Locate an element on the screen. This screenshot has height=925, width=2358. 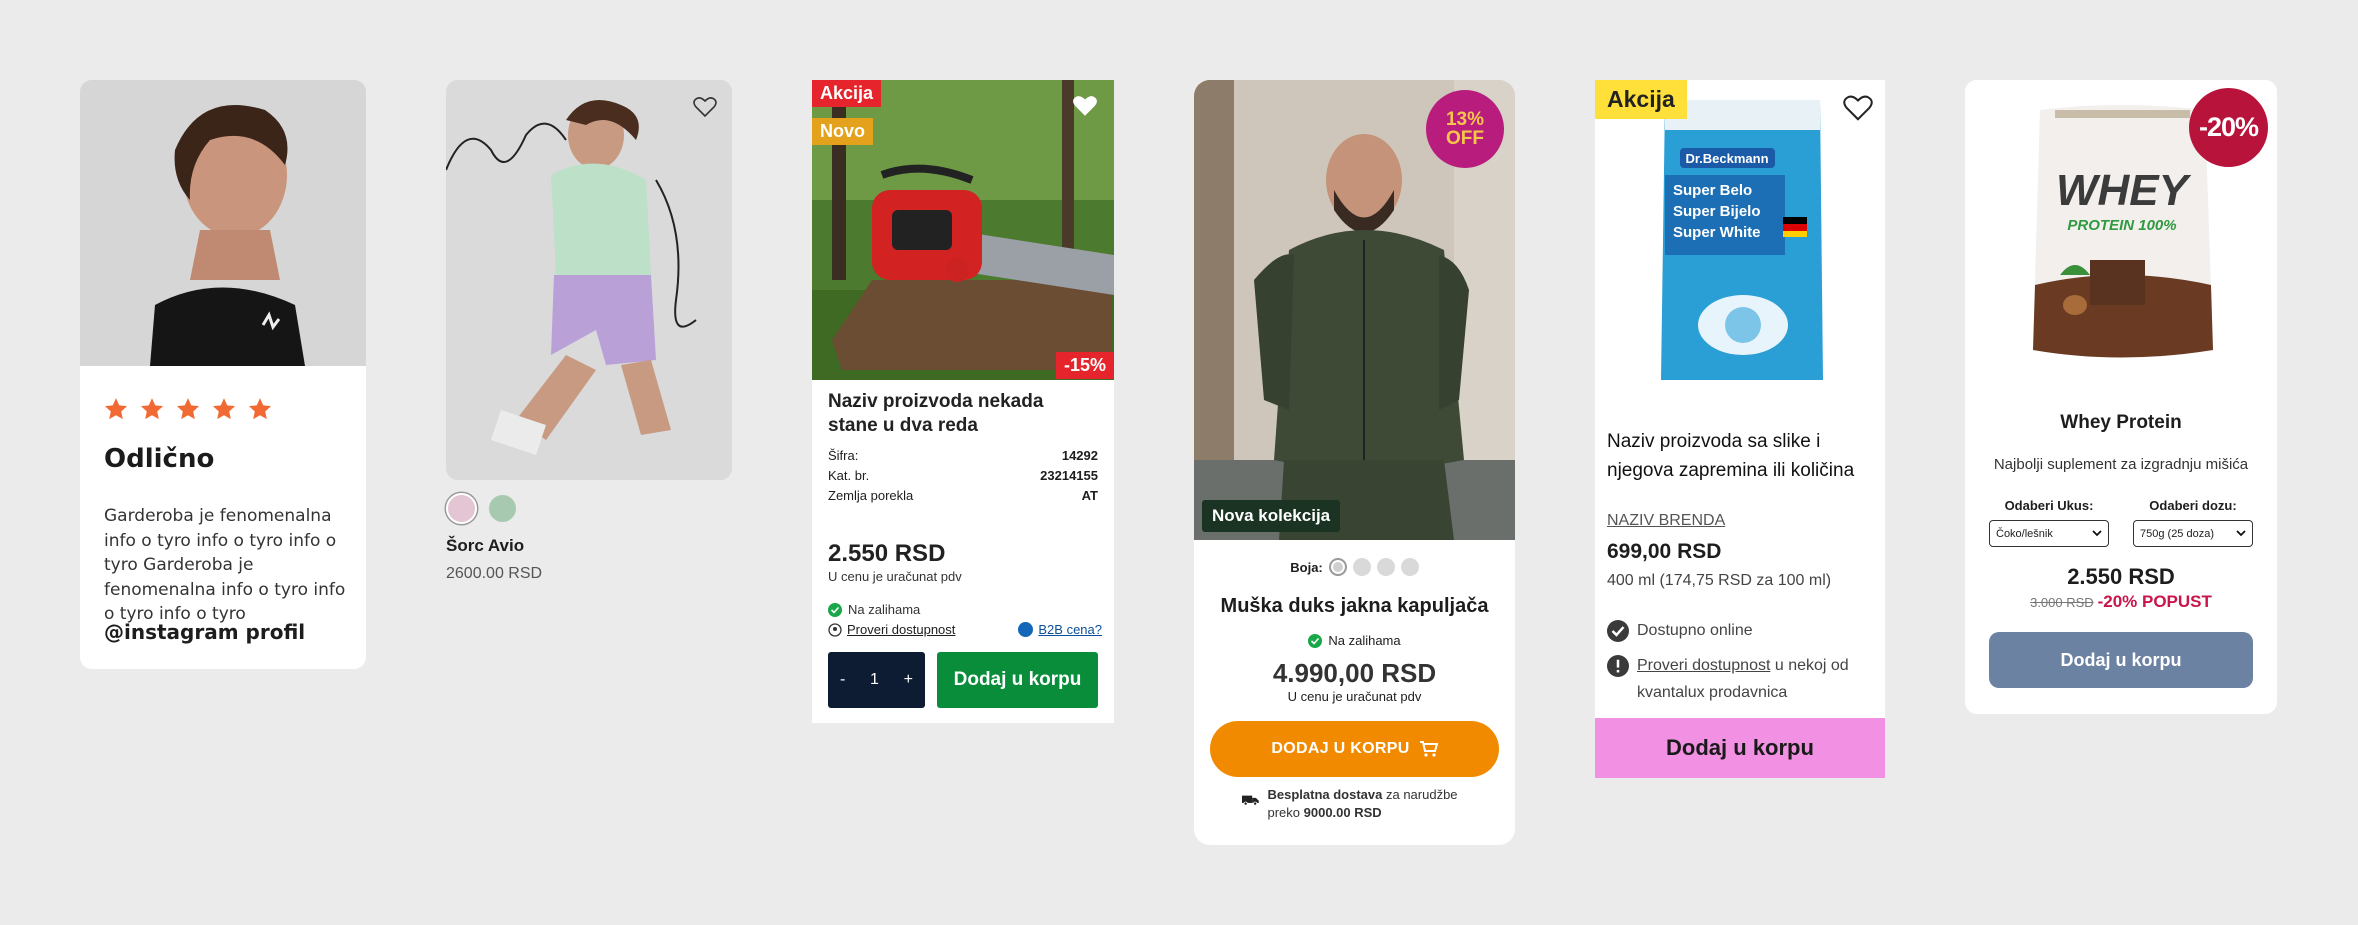
color-swatches is located at coordinates (482, 508).